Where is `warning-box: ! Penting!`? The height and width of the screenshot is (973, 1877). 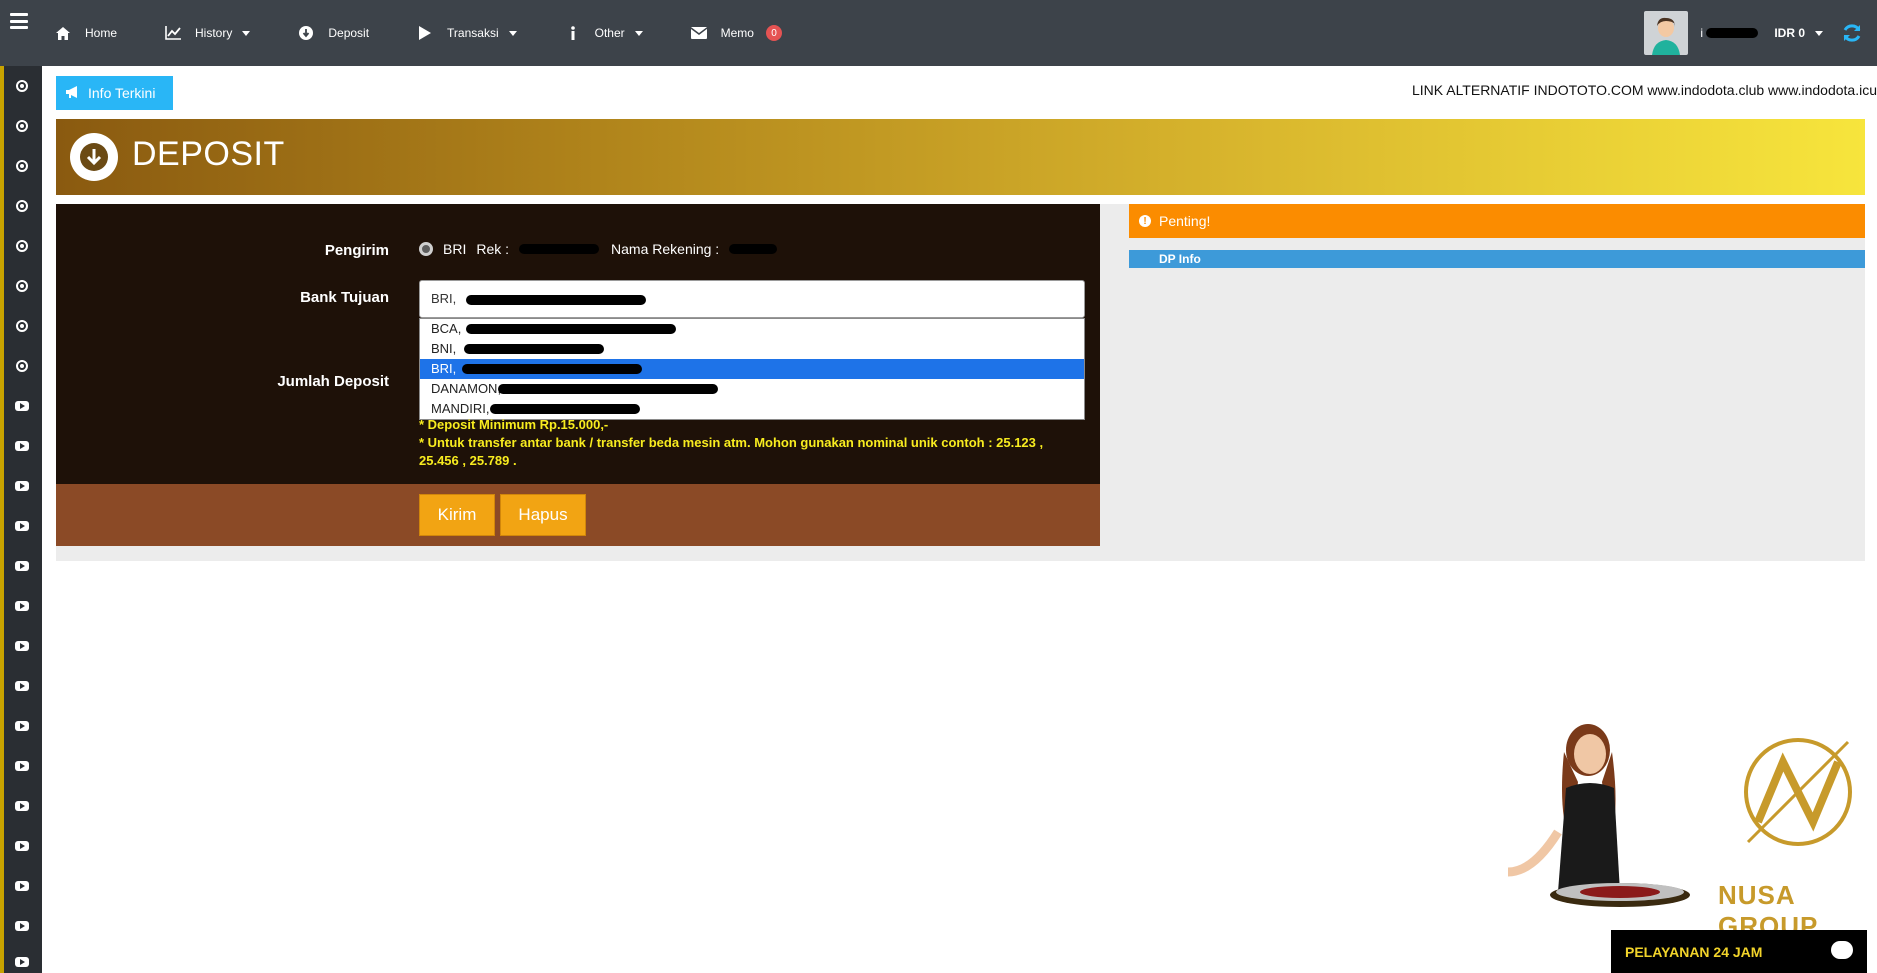
warning-box: ! Penting! is located at coordinates (1497, 221).